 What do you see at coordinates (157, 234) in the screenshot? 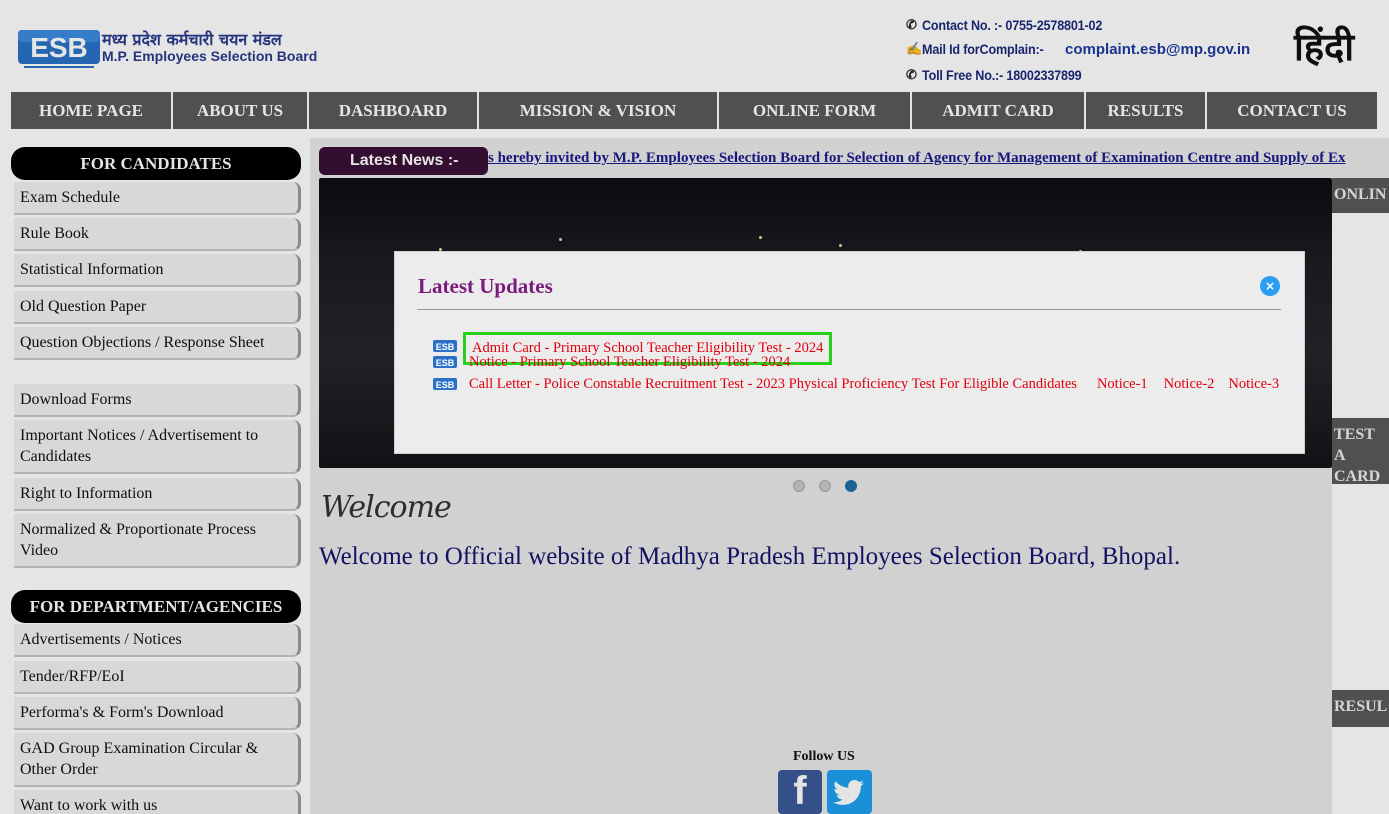
I see `sidebar-item-rule-book: Rule Book` at bounding box center [157, 234].